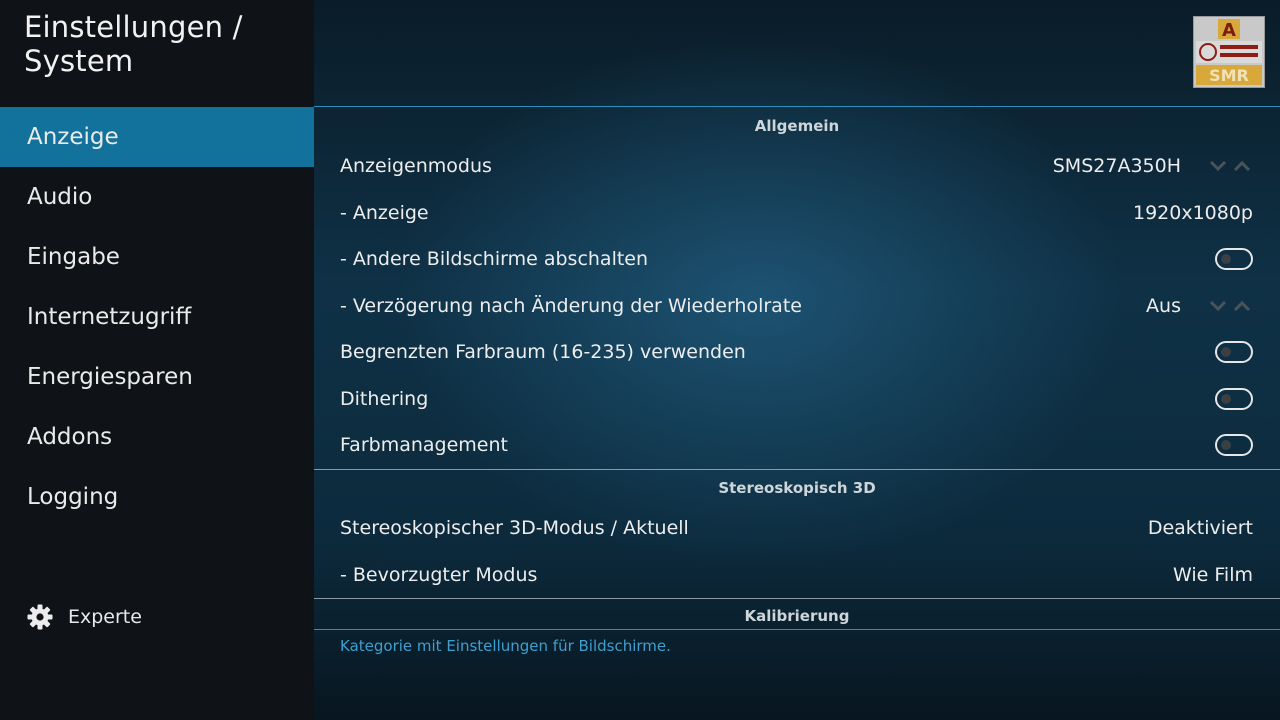 Image resolution: width=1280 pixels, height=720 pixels. What do you see at coordinates (40, 617) in the screenshot?
I see `gear-icon` at bounding box center [40, 617].